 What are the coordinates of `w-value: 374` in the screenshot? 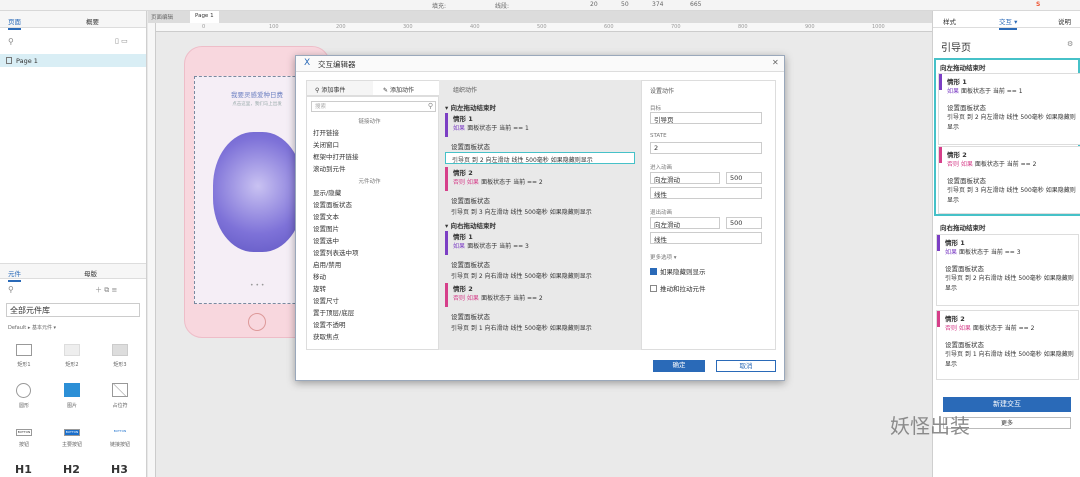 It's located at (657, 4).